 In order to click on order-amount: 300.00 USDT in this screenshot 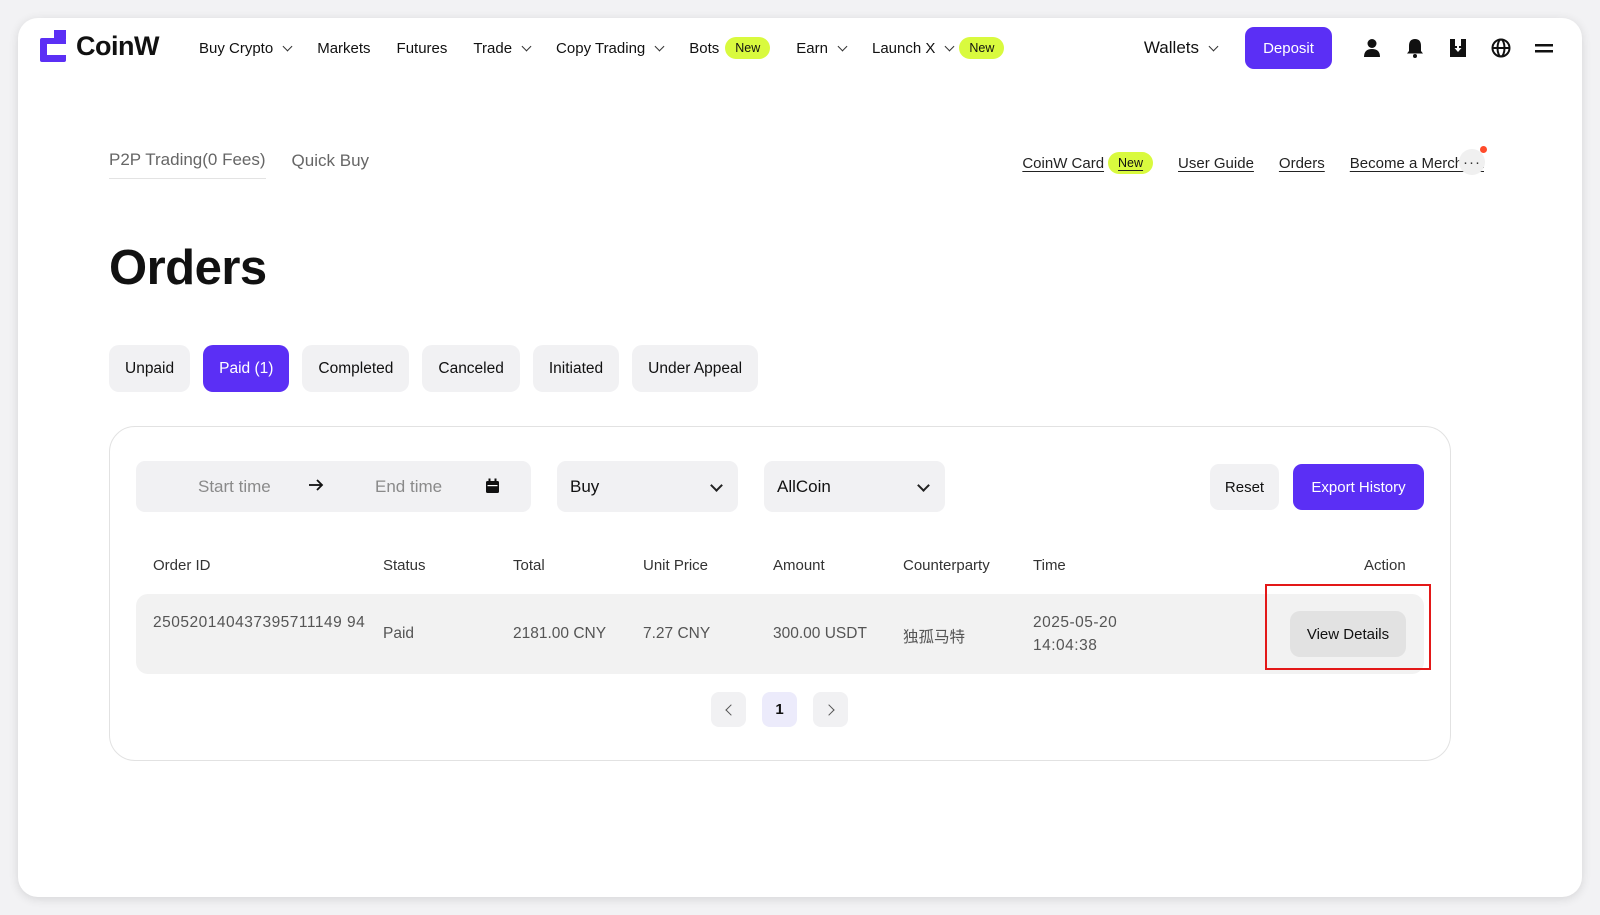, I will do `click(820, 633)`.